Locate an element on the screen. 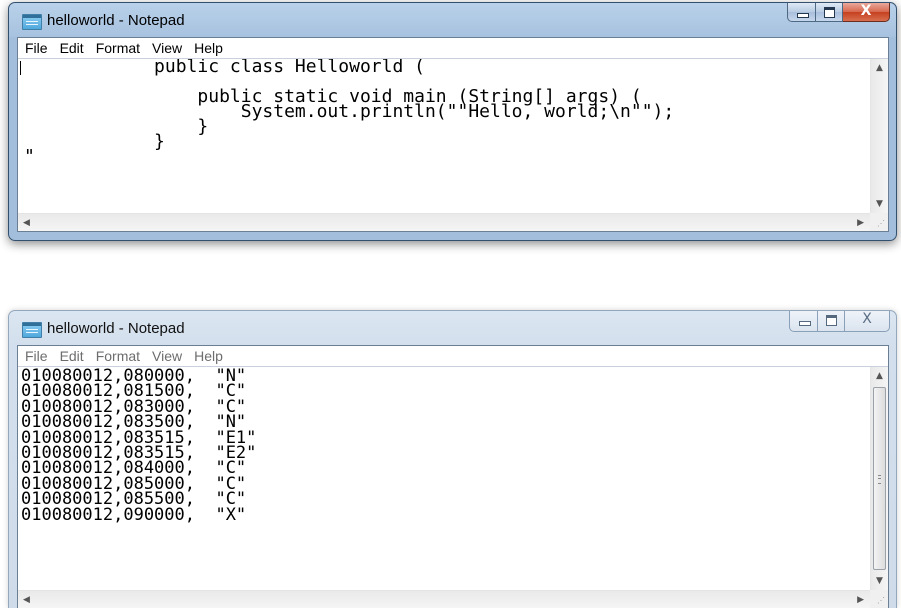 This screenshot has width=901, height=608. editor-line: " is located at coordinates (29, 156).